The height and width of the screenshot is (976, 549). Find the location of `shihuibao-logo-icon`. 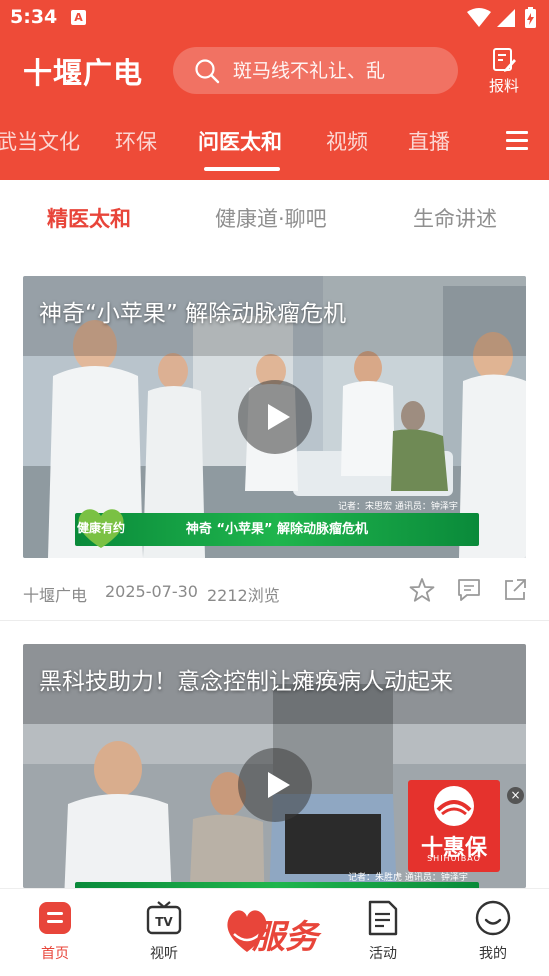

shihuibao-logo-icon is located at coordinates (454, 806).